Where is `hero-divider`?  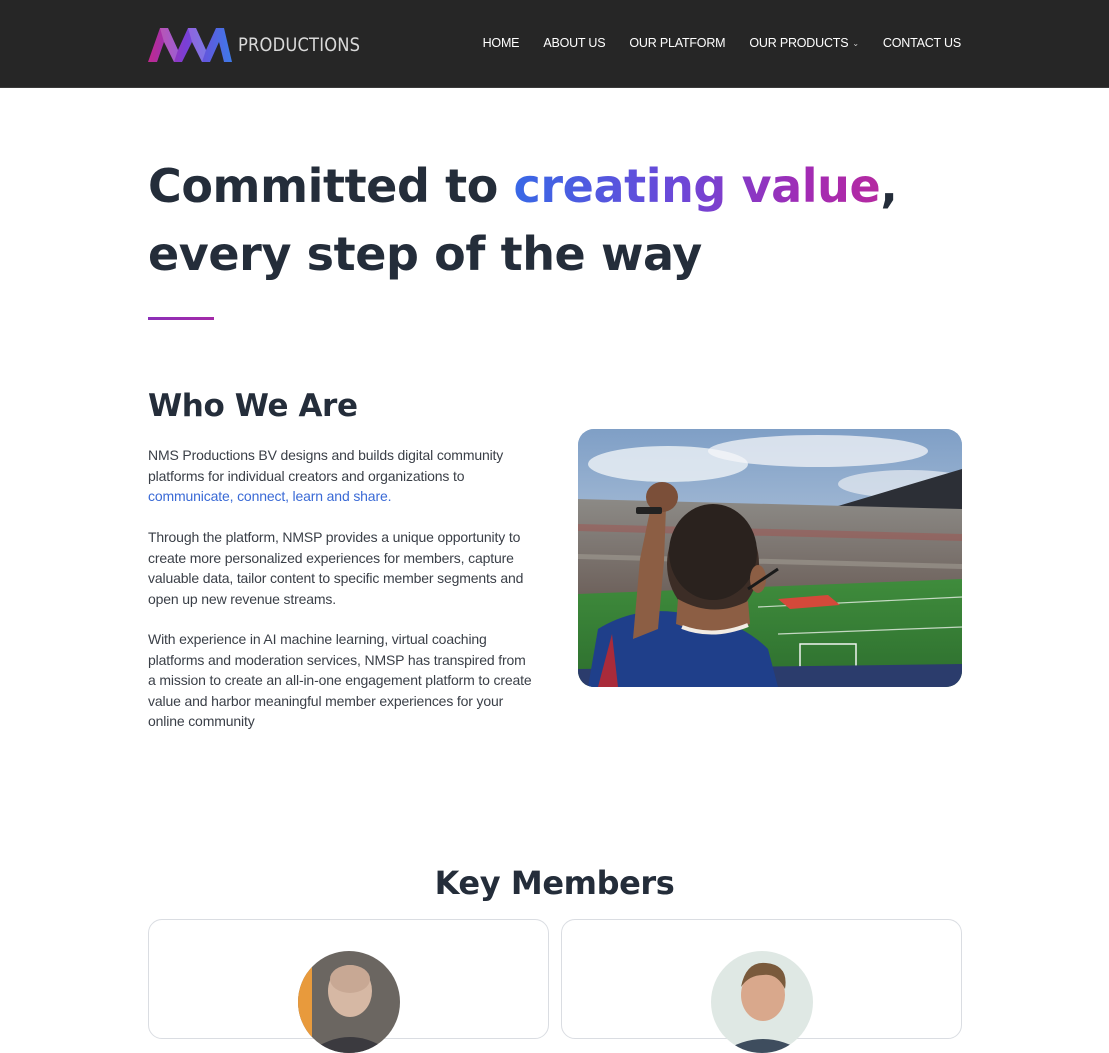
hero-divider is located at coordinates (181, 318).